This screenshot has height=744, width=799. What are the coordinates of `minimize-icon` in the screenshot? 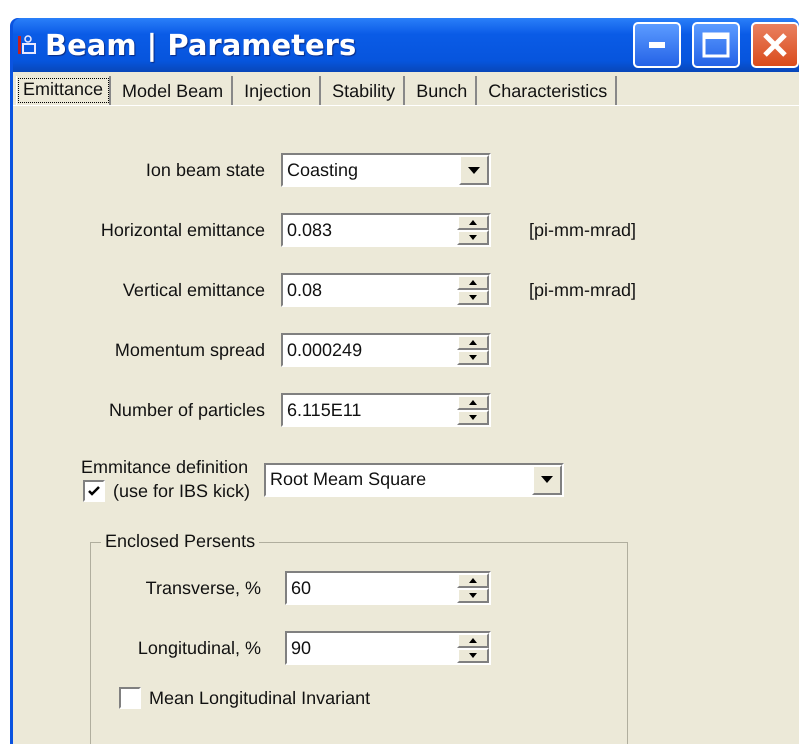 It's located at (657, 45).